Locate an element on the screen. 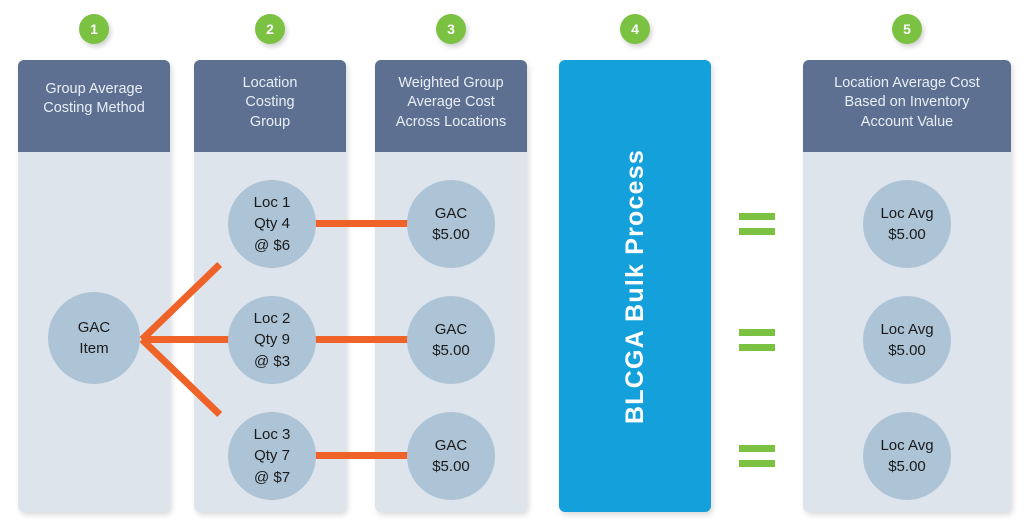 The height and width of the screenshot is (529, 1024). node-location-1-line3: @ $6 is located at coordinates (272, 245).